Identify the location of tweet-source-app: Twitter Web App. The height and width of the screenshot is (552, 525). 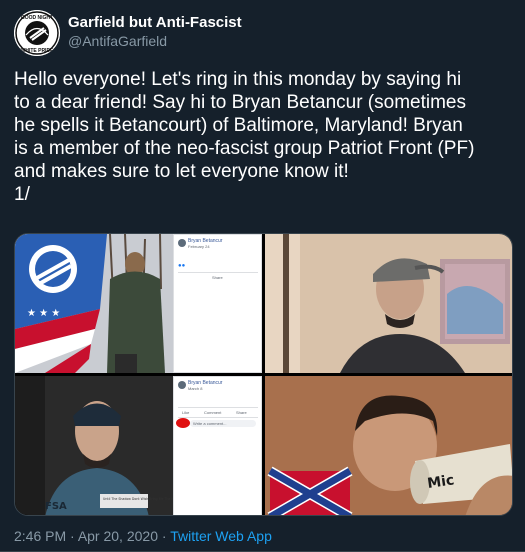
(221, 536).